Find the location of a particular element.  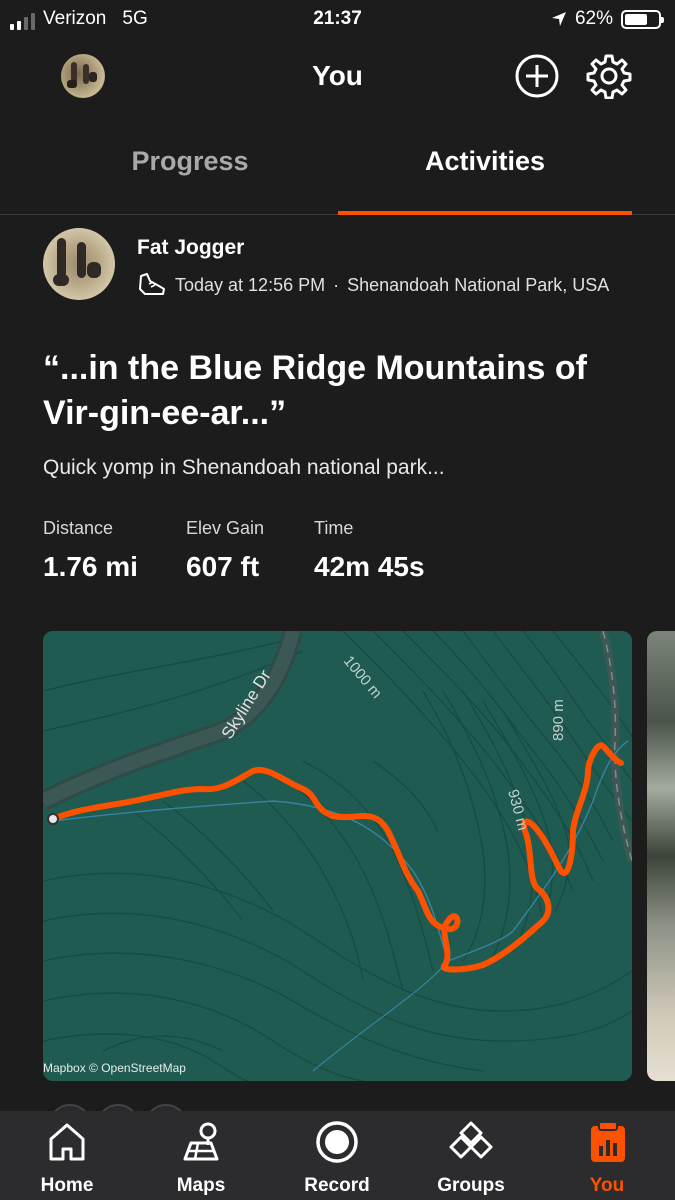

stat-distance: Distance 1.76 mi is located at coordinates (90, 550).